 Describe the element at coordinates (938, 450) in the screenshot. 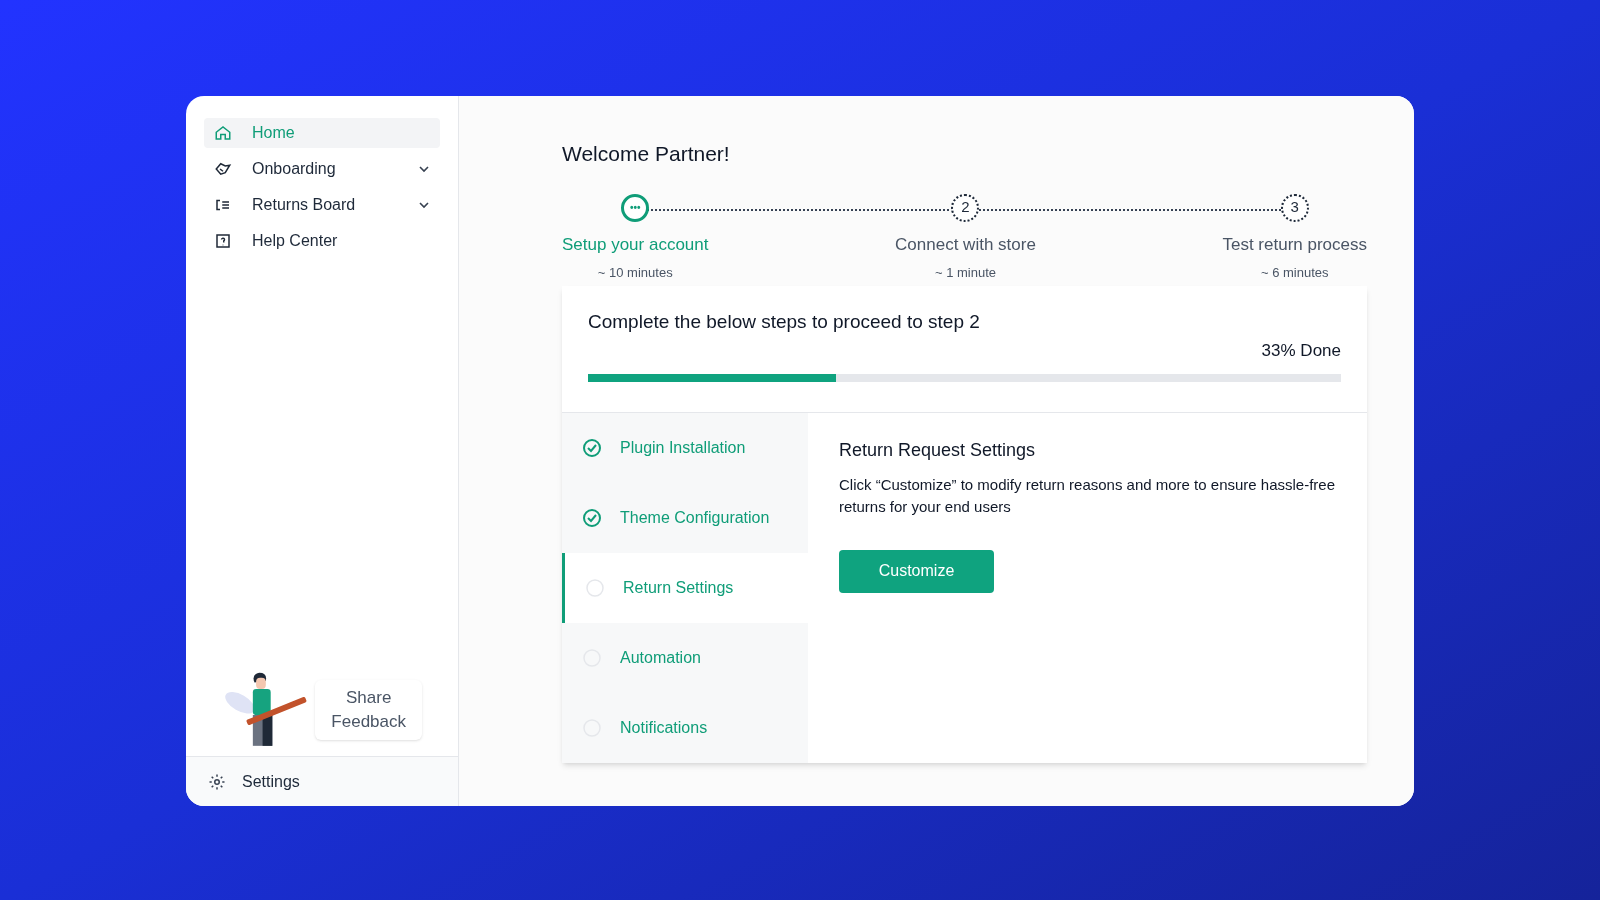

I see `detail-title: Return Request Settings` at that location.